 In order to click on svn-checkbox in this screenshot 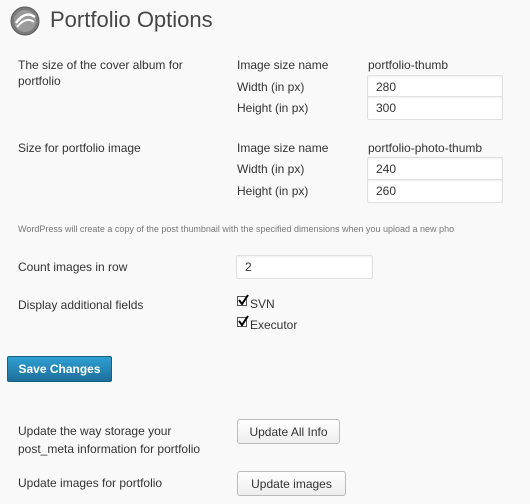, I will do `click(243, 300)`.